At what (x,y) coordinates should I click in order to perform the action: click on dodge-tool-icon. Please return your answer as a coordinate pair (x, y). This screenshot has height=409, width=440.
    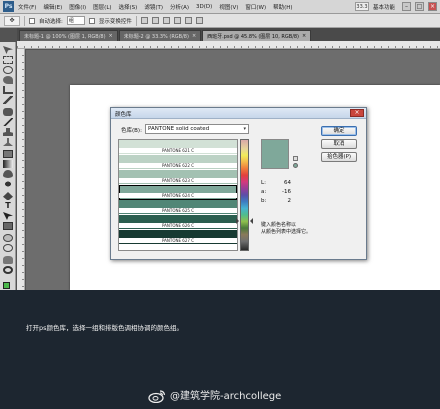
    Looking at the image, I should click on (8, 184).